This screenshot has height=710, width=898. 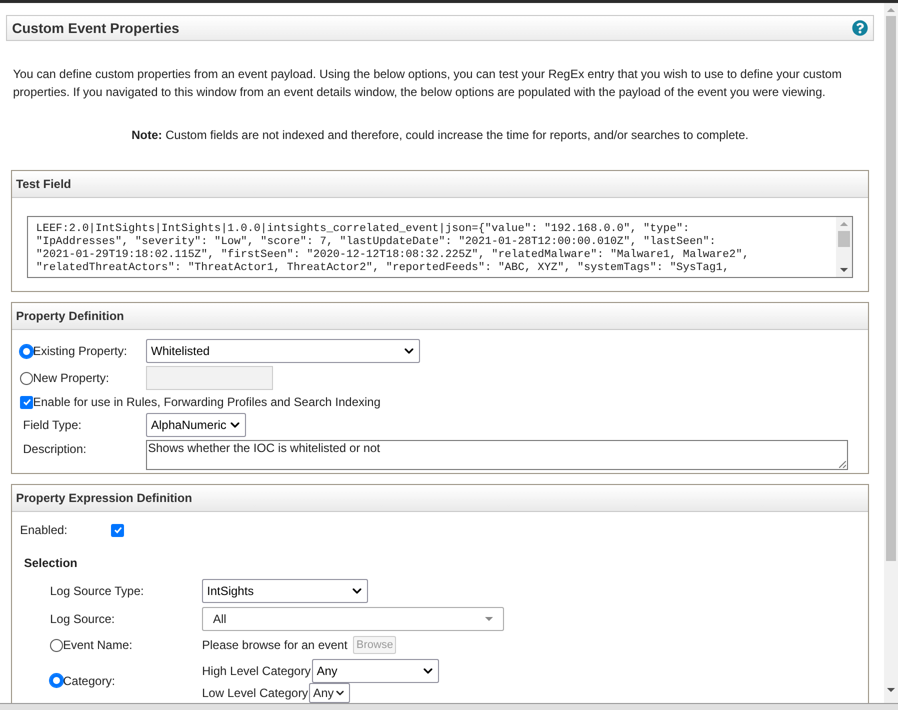 I want to click on section-title: Test Field, so click(x=44, y=185).